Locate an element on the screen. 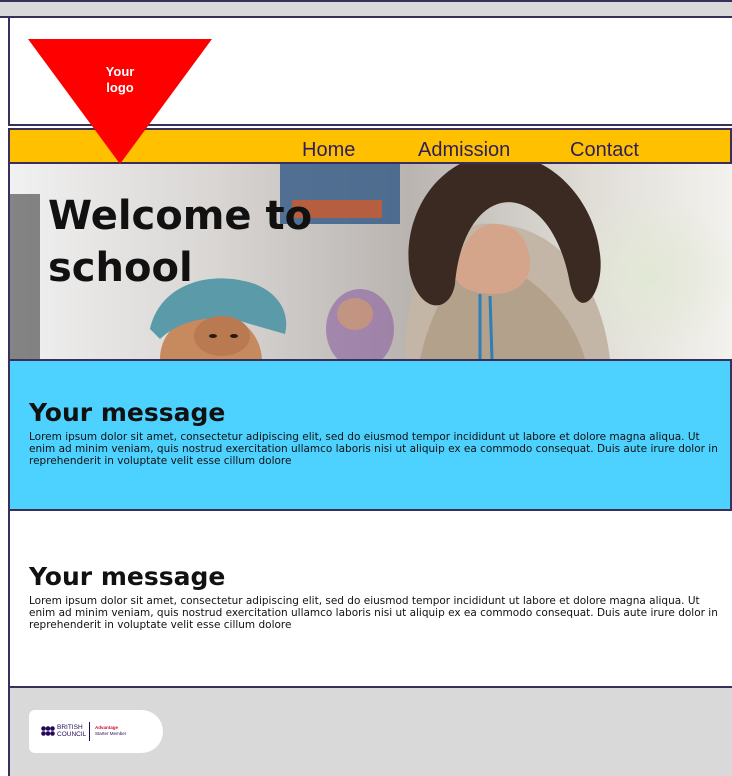 This screenshot has height=776, width=732. membership-tier: Advantage Starter Member is located at coordinates (110, 731).